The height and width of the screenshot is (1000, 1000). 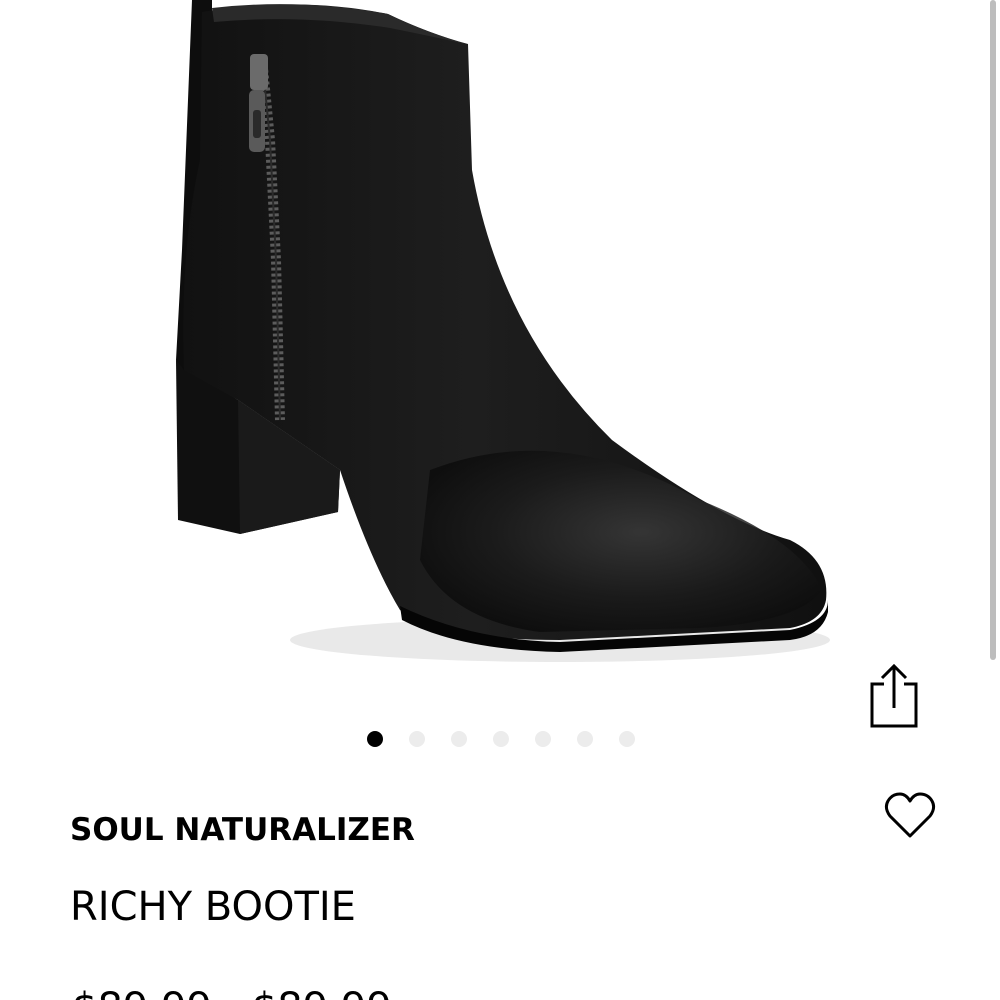 I want to click on share-icon, so click(x=894, y=695).